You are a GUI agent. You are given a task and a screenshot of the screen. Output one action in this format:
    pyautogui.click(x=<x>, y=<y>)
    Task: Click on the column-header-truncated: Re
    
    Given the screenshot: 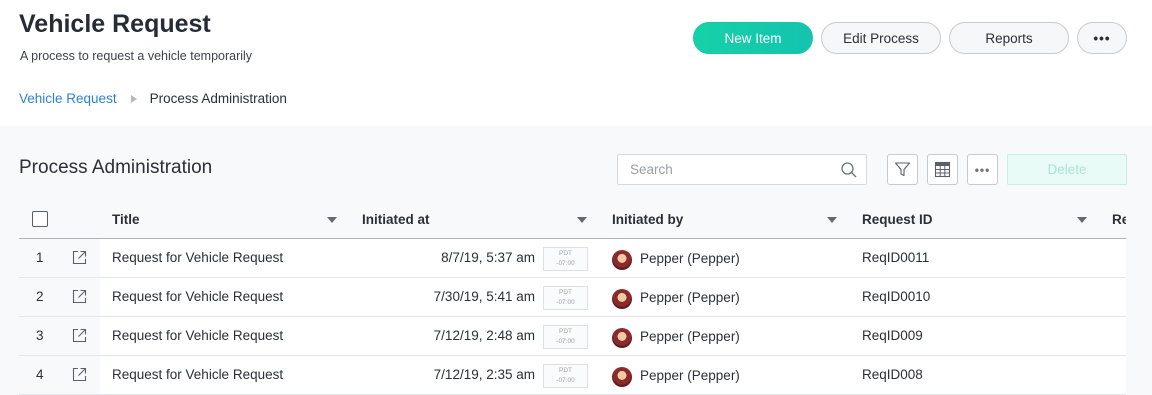 What is the action you would take?
    pyautogui.click(x=1119, y=219)
    